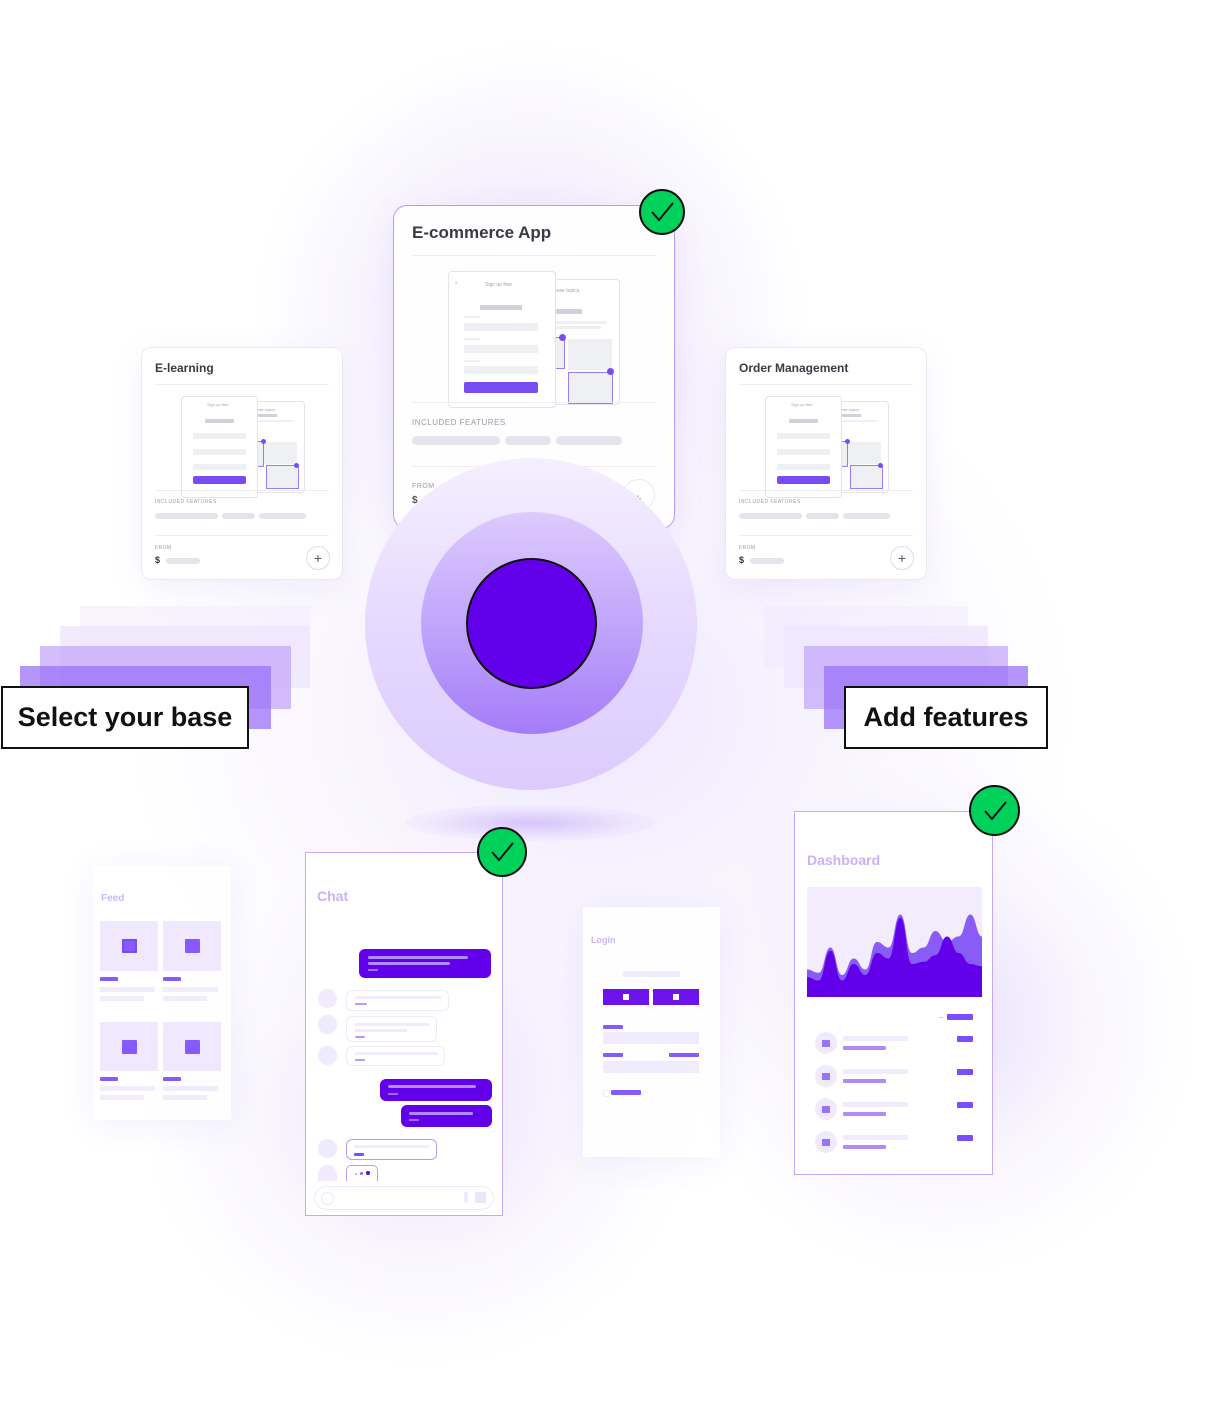 The image size is (1207, 1403). I want to click on twitter-icon, so click(676, 997).